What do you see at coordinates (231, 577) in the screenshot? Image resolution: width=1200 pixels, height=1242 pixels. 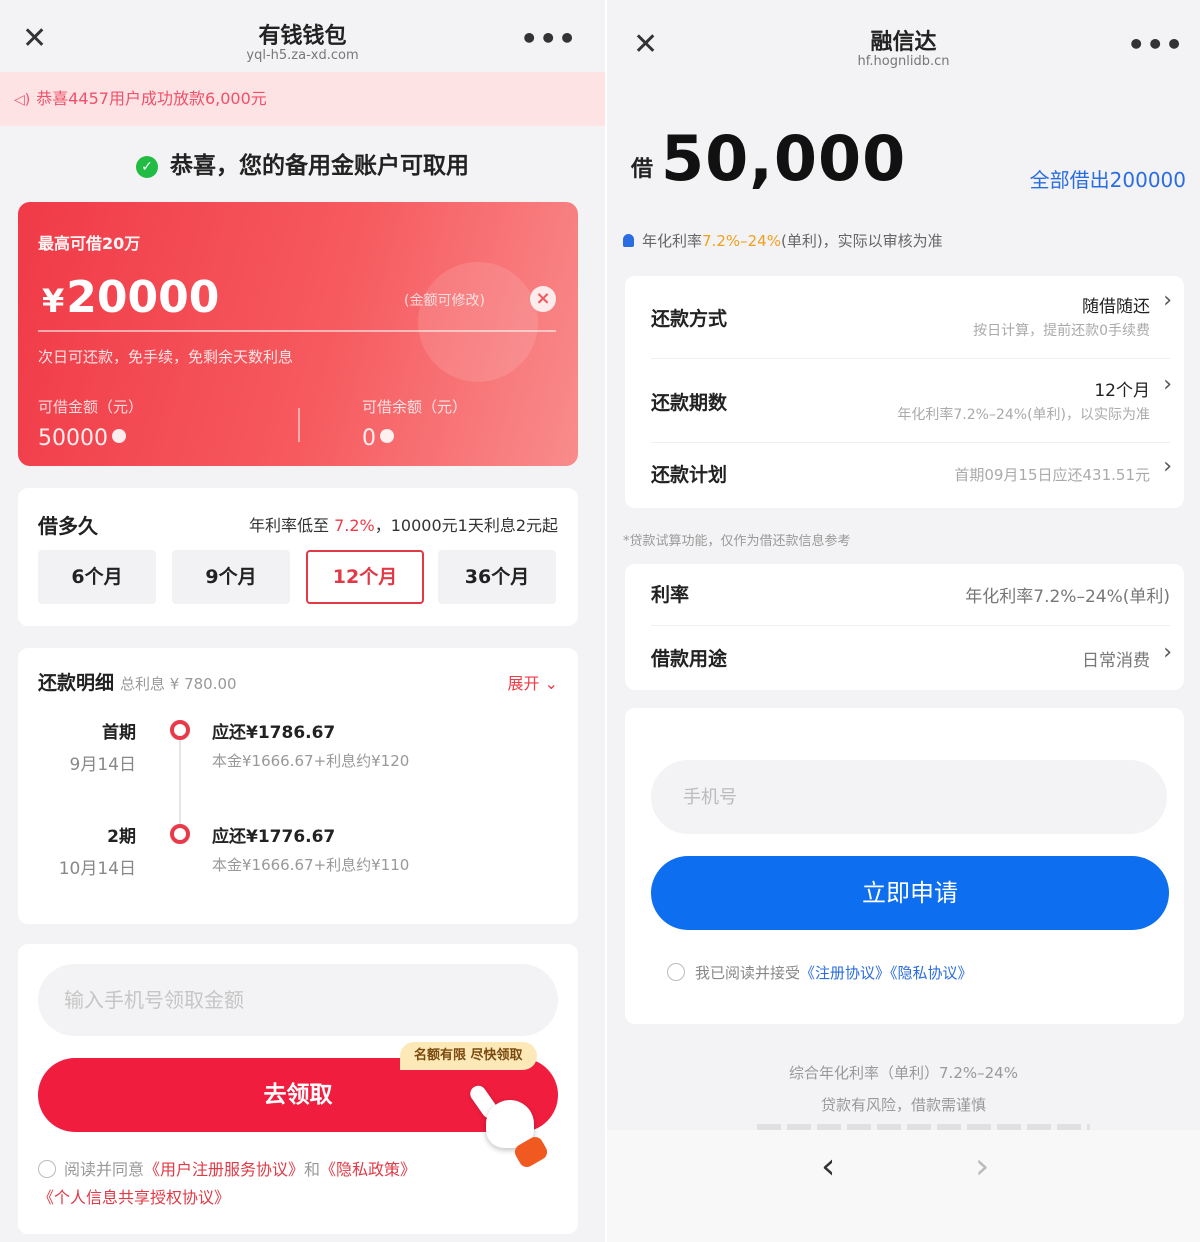 I see `term-option-9: 9个月` at bounding box center [231, 577].